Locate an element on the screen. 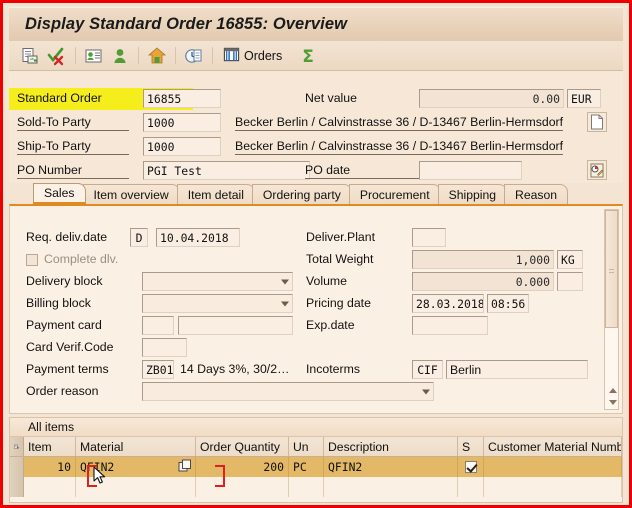 This screenshot has height=508, width=632. sum-sigma-icon: Σ is located at coordinates (308, 56).